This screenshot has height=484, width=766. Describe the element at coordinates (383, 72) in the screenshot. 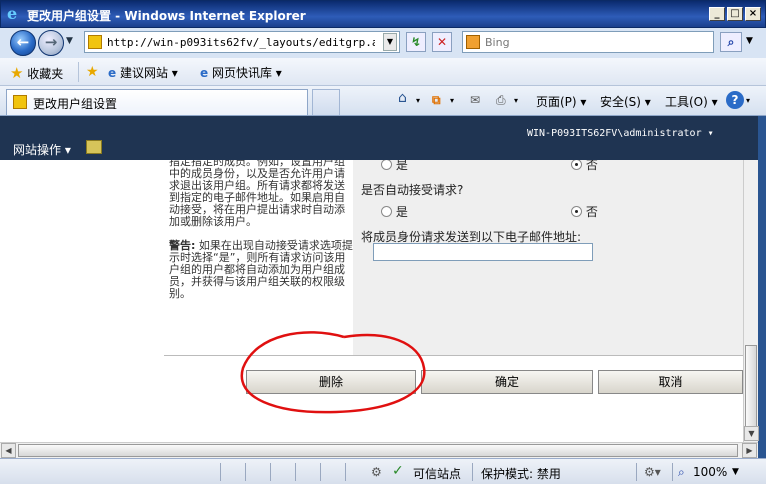

I see `favorites-bar: ★ 收藏夹 ★ e 建议网站 ▾ e 网页快讯库 ▾` at that location.